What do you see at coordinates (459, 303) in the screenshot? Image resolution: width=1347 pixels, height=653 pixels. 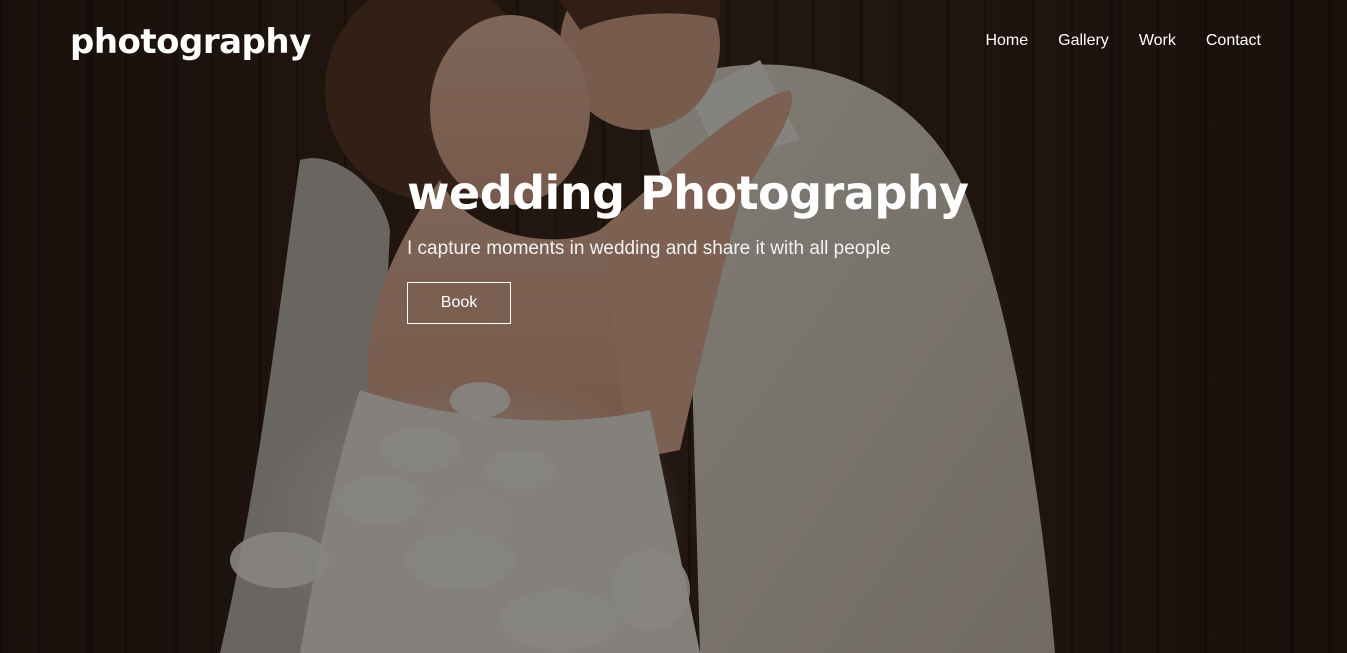 I see `book-button: Book` at bounding box center [459, 303].